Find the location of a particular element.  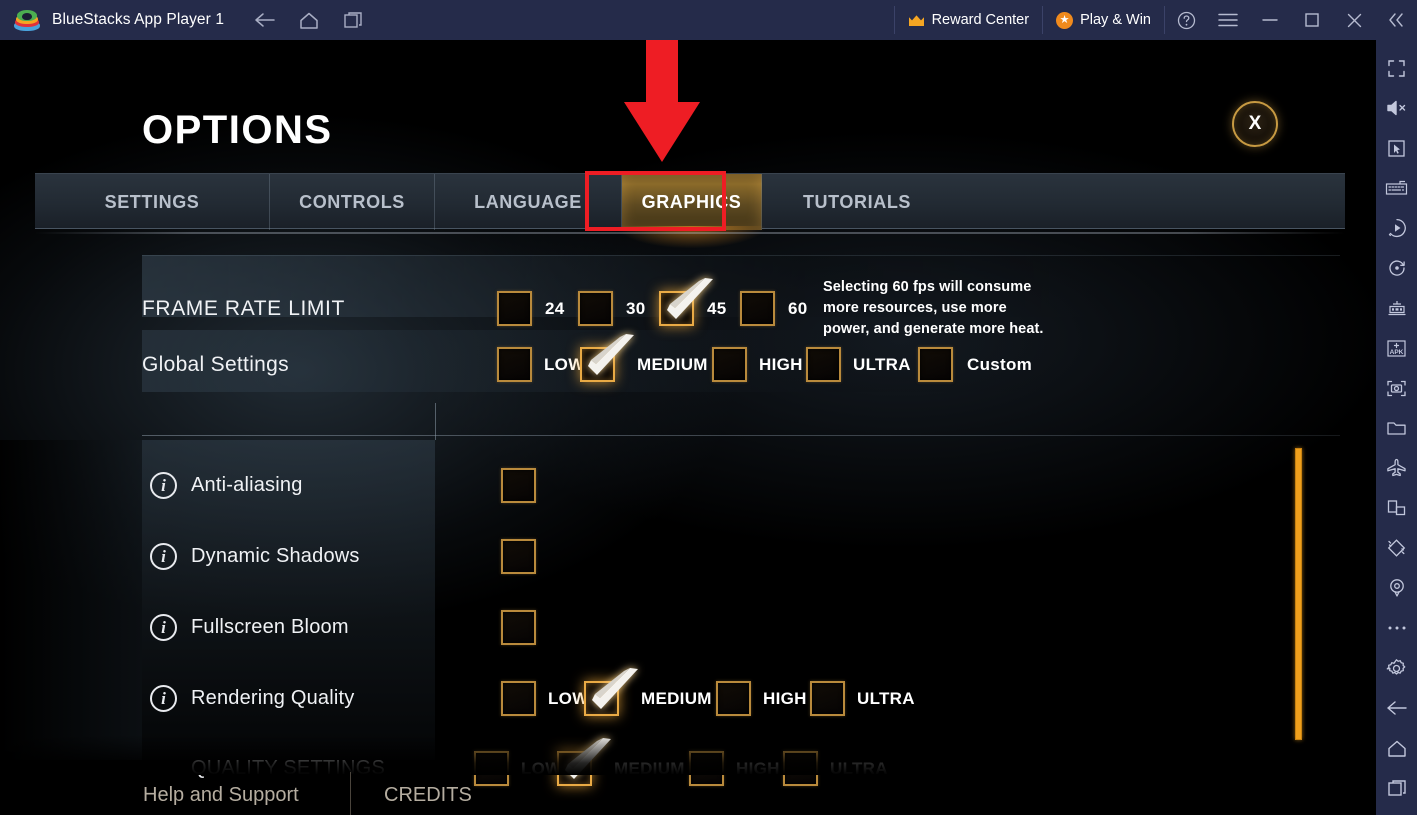

option-label: Custom is located at coordinates (1000, 364).